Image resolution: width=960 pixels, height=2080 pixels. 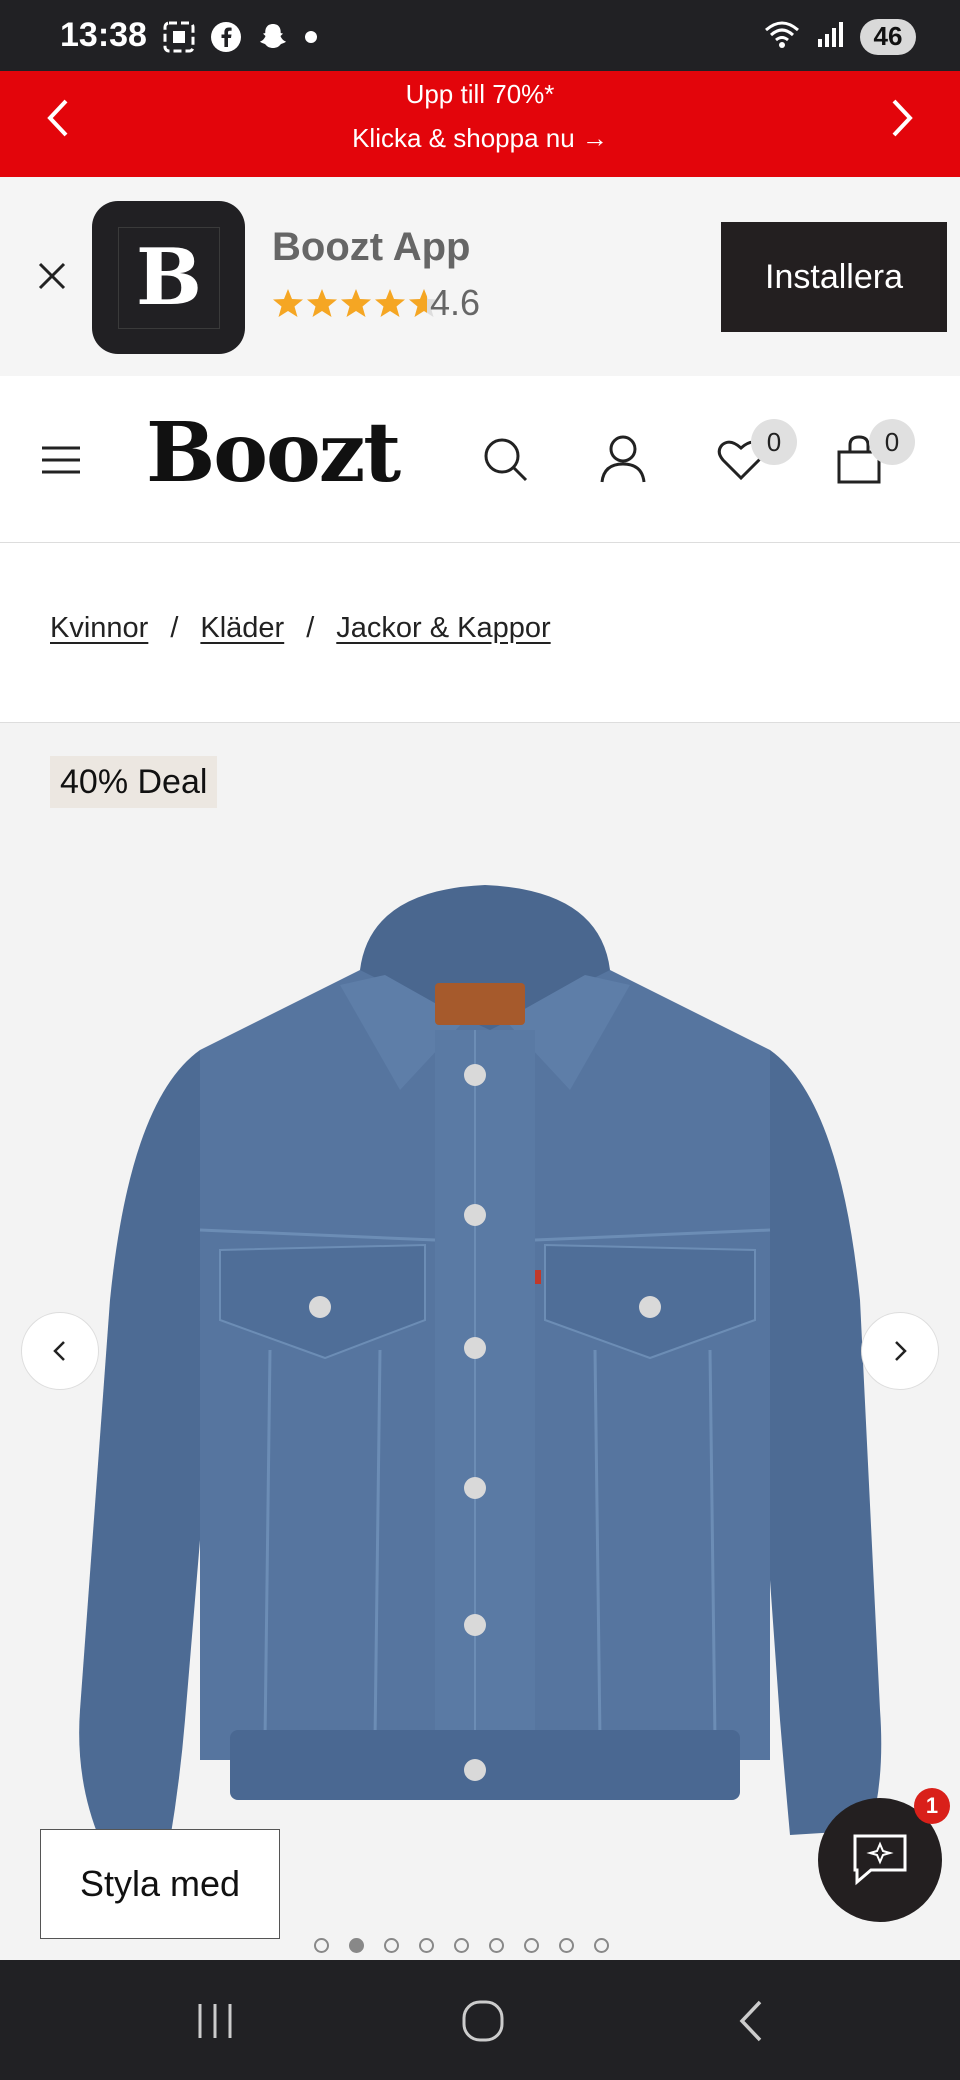 What do you see at coordinates (455, 302) in the screenshot?
I see `app-rating: 4.6` at bounding box center [455, 302].